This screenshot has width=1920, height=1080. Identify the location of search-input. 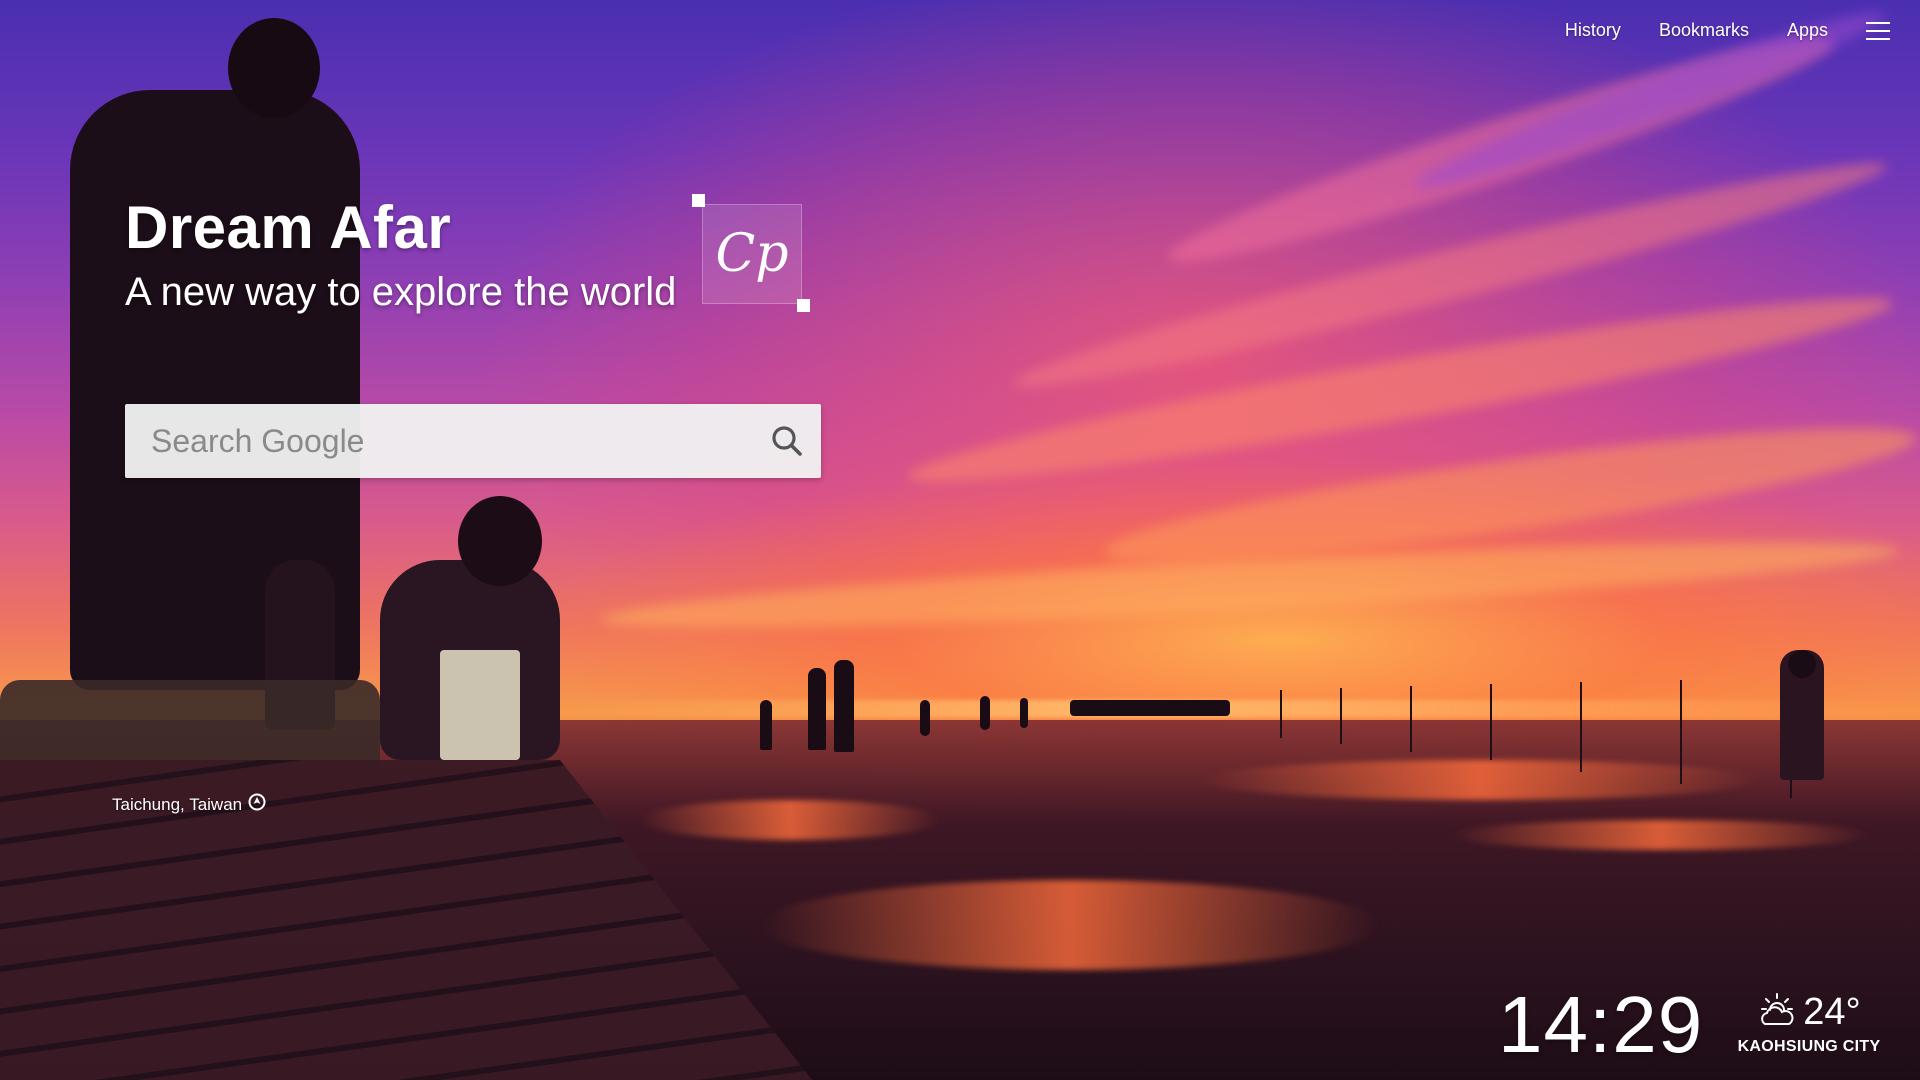
(425, 441).